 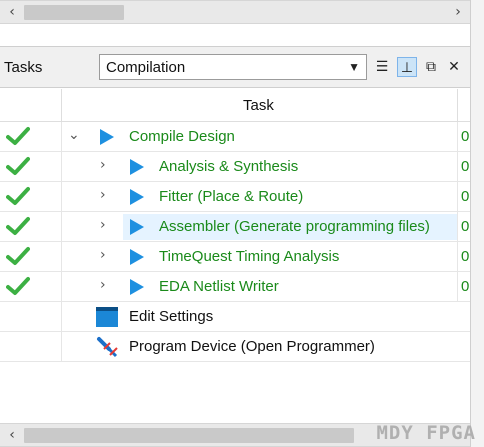 I want to click on task-label: TimeQuest Timing Analysis, so click(x=249, y=256).